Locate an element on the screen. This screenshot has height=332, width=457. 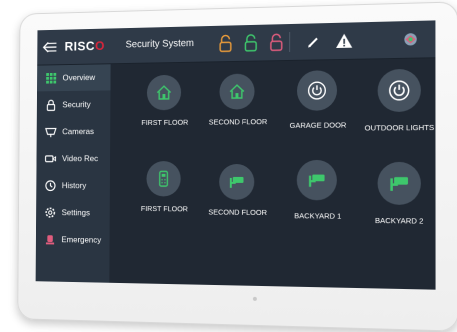
sidebar-item-overview: Overview is located at coordinates (74, 78).